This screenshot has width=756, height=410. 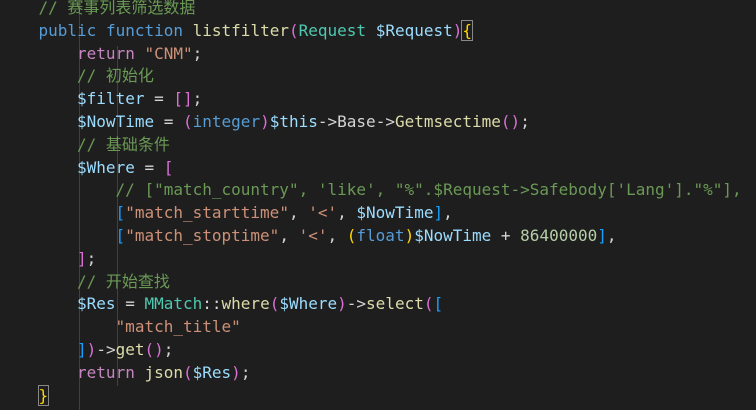 I want to click on code-token: json, so click(x=163, y=372).